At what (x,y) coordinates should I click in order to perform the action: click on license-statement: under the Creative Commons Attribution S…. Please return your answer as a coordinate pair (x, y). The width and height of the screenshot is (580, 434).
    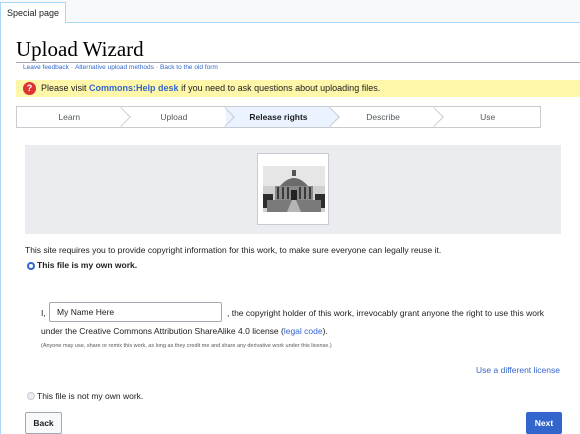
    Looking at the image, I should click on (184, 331).